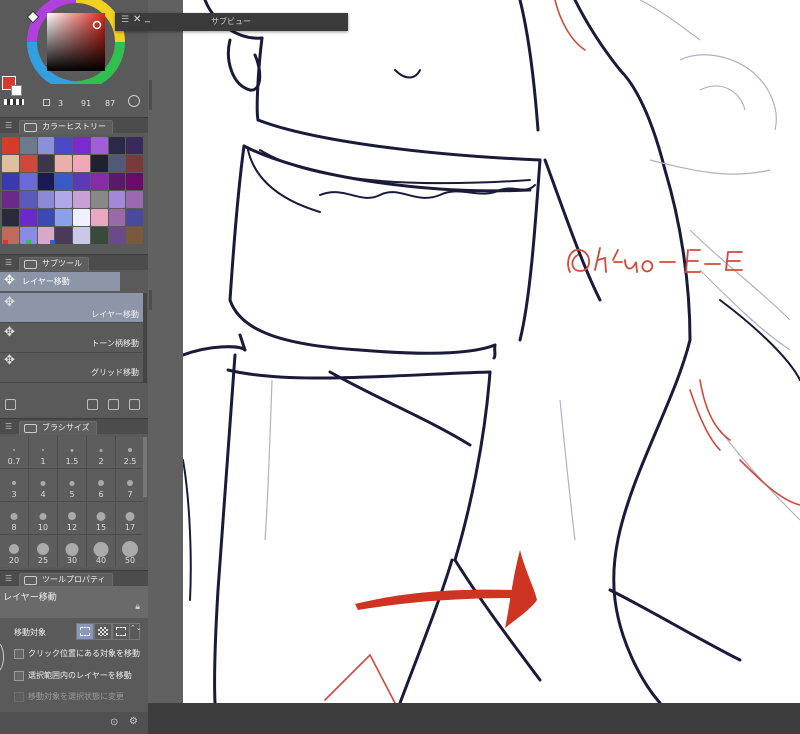 The image size is (800, 734). I want to click on brush-size-option: 4, so click(43, 485).